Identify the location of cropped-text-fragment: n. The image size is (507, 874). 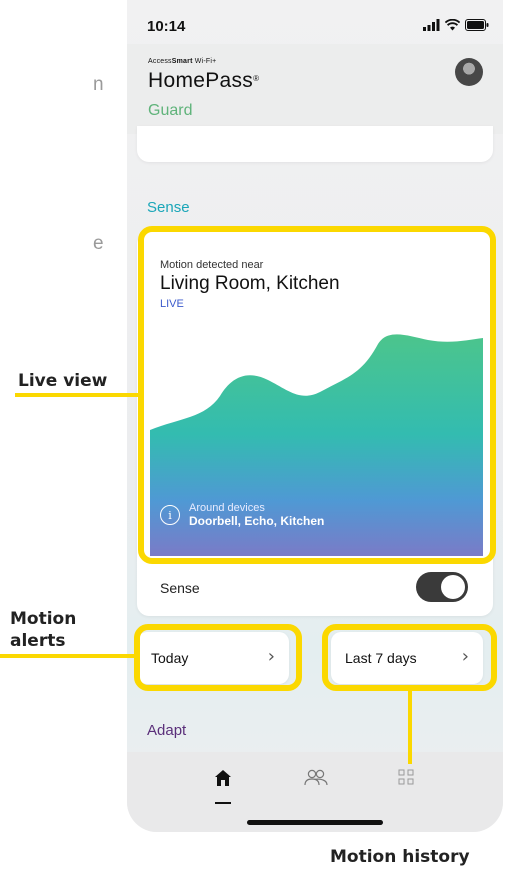
(98, 84).